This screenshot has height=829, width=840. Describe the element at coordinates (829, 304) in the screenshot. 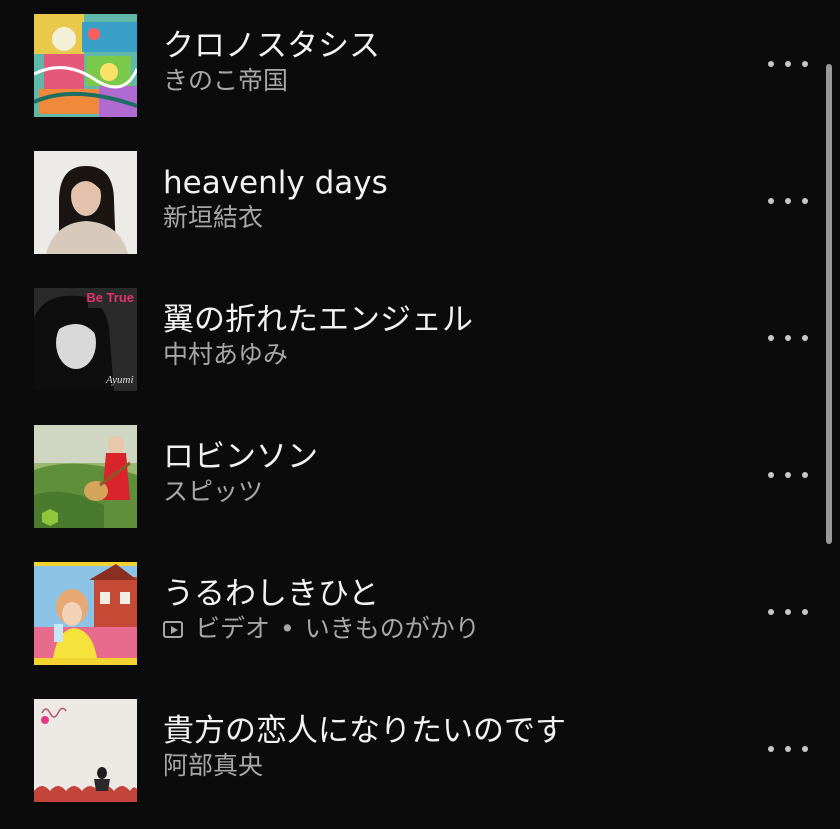

I see `scrollbar` at that location.